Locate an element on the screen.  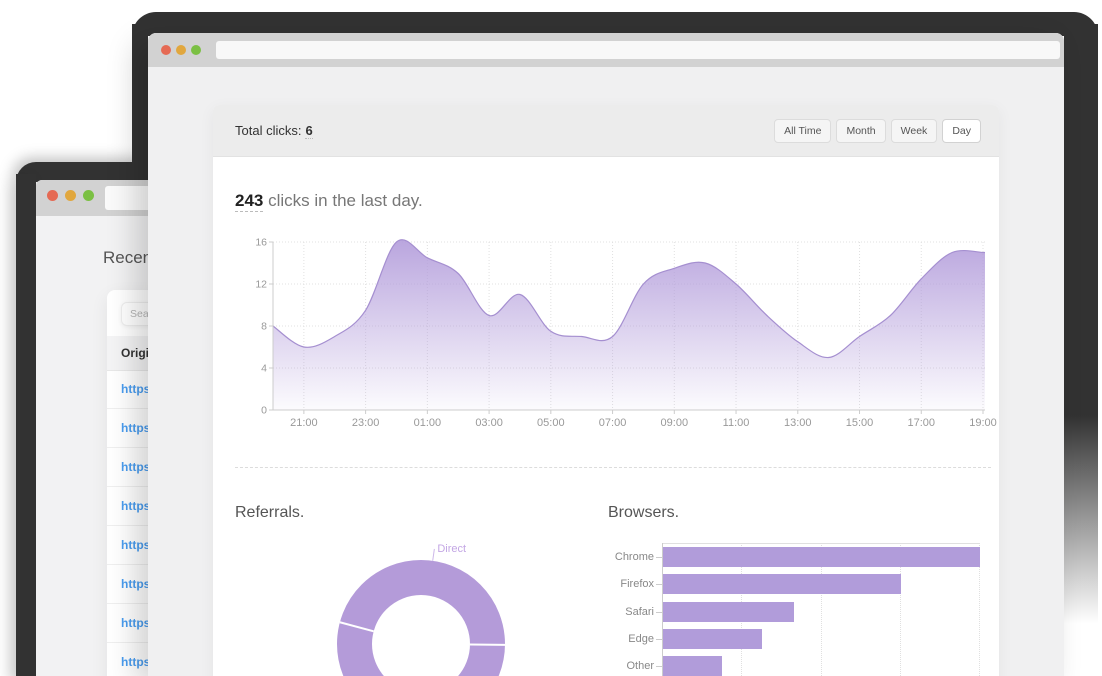
total-clicks-value: 6 is located at coordinates (309, 130).